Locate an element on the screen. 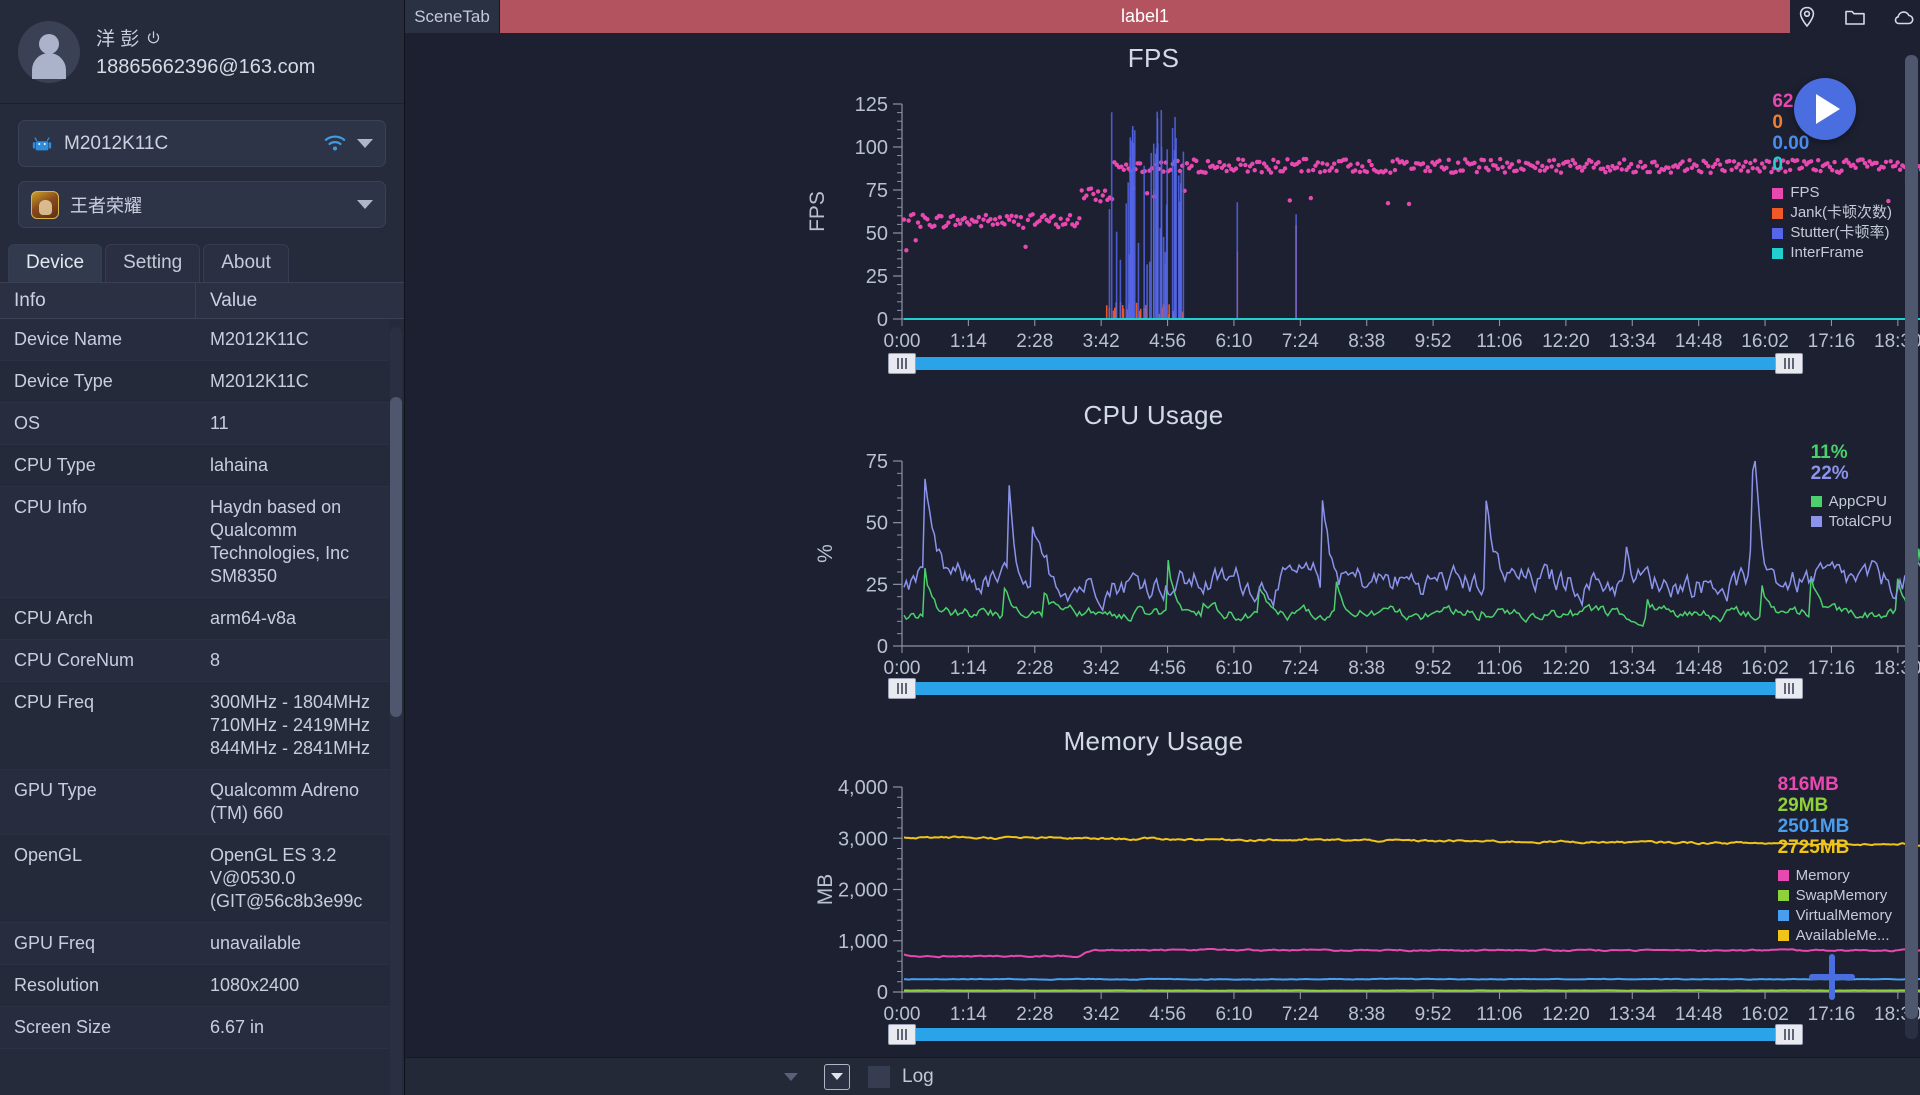  table-cell-value: 8 is located at coordinates (215, 660).